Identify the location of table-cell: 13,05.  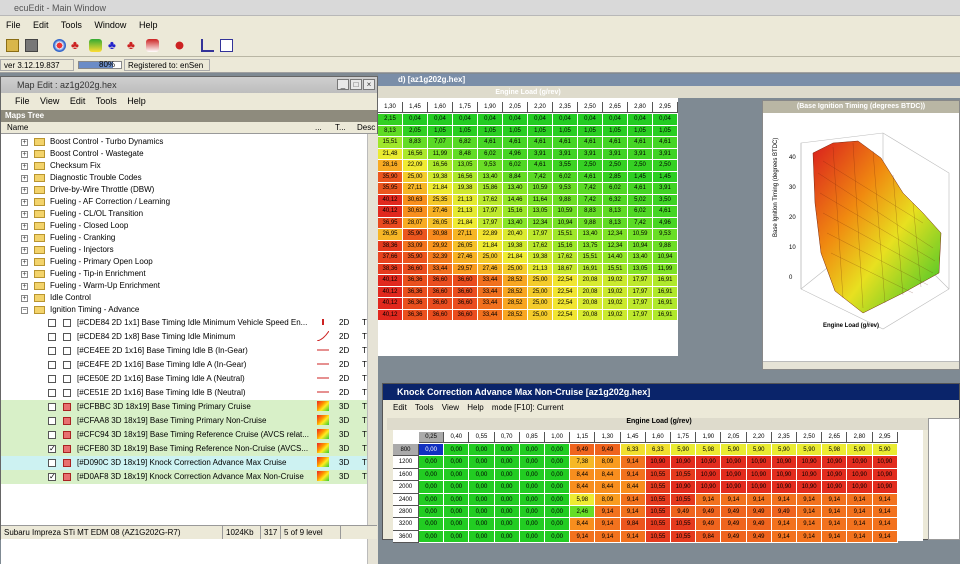
(540, 212).